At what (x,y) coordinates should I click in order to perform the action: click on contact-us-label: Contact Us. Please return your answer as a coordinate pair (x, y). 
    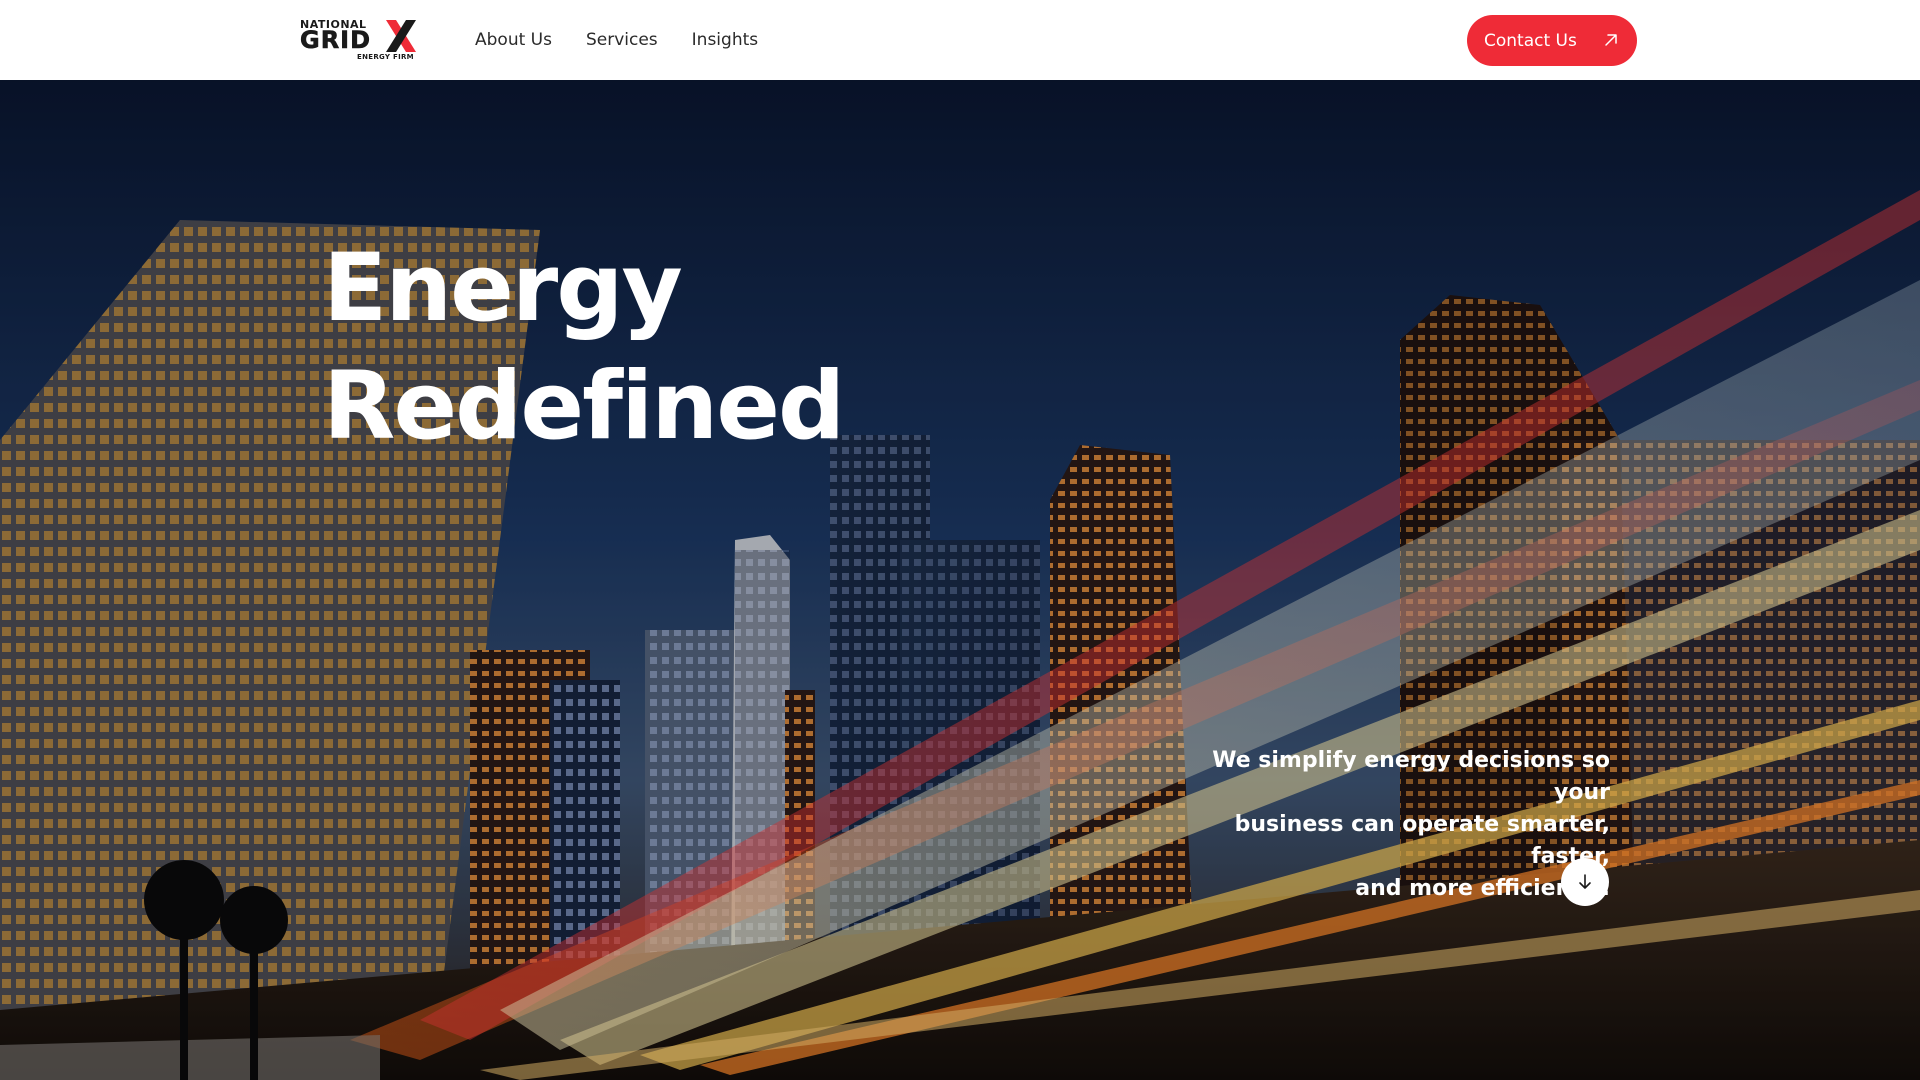
    Looking at the image, I should click on (1530, 40).